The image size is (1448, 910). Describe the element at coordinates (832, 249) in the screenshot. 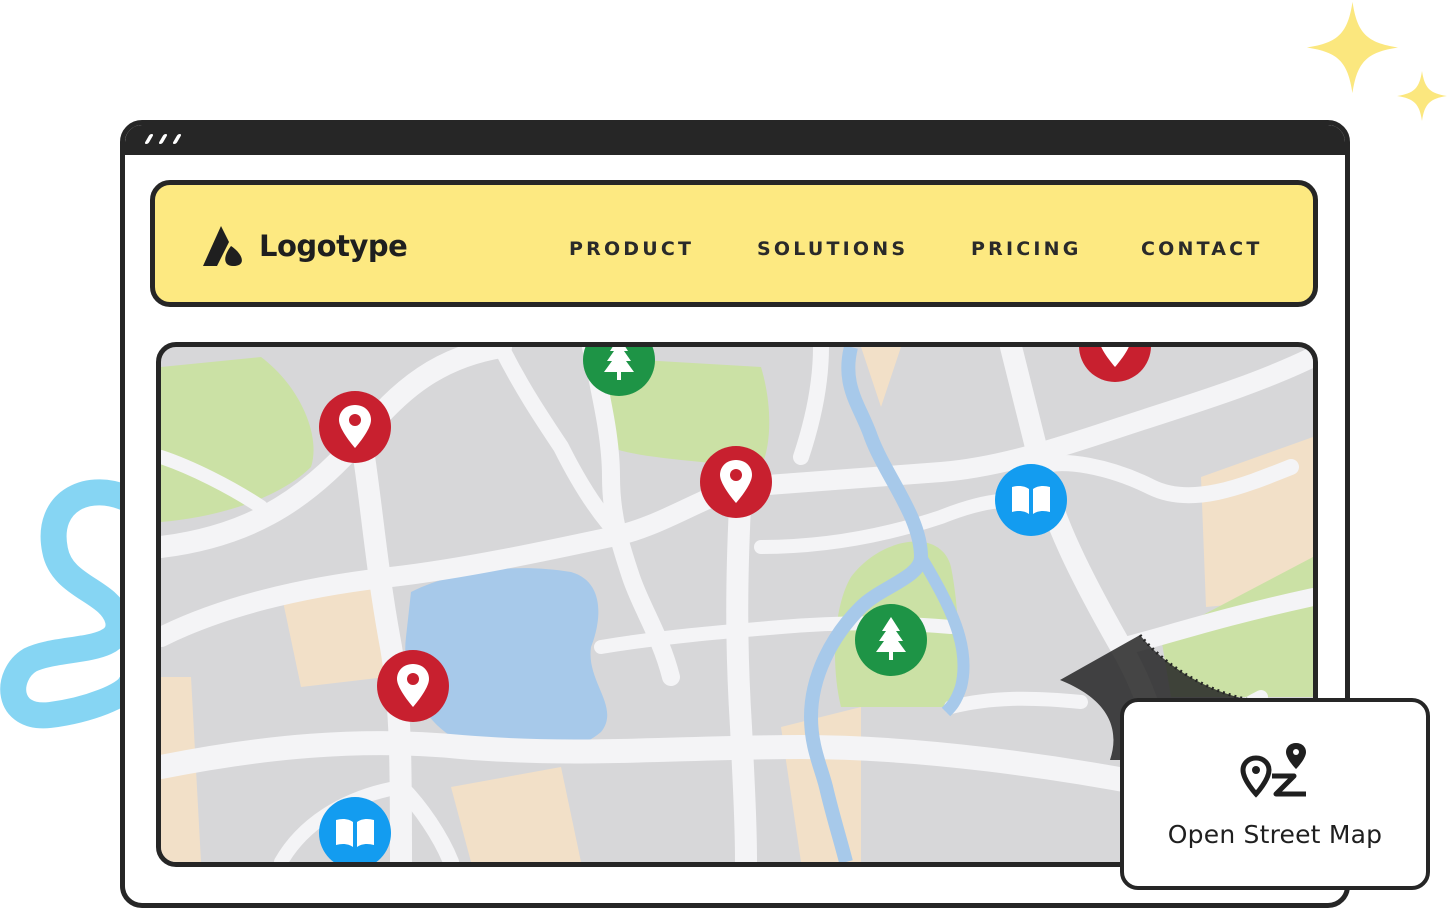

I see `nav-item-solutions: SOLUTIONS` at that location.